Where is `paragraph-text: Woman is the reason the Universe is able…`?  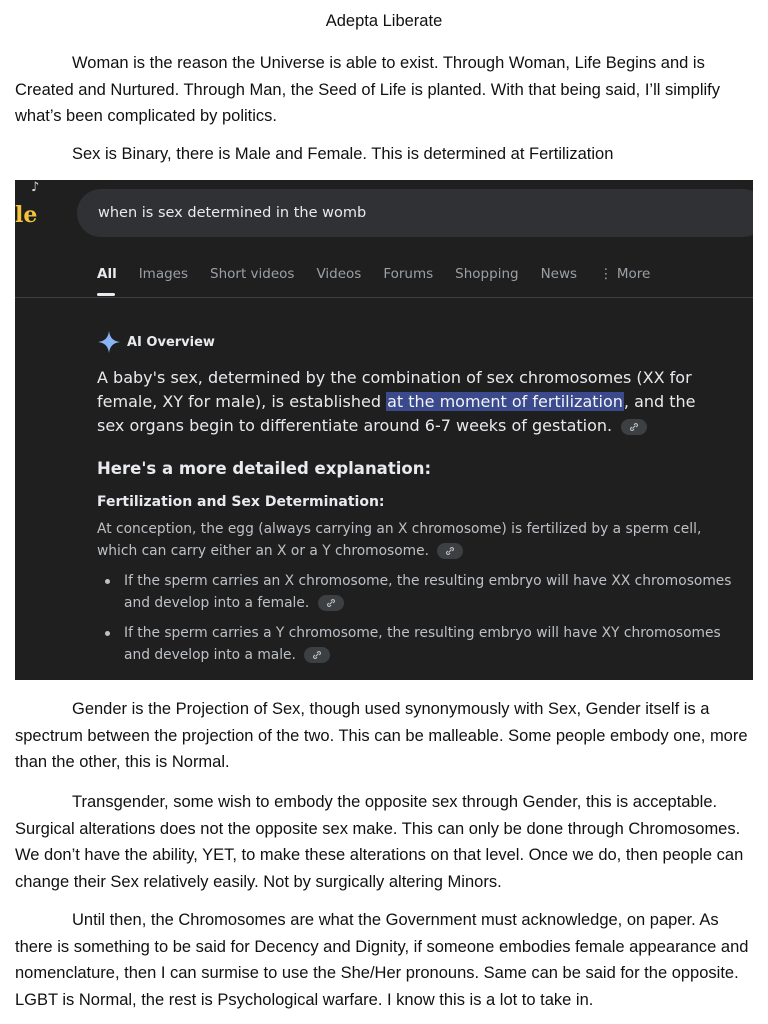 paragraph-text: Woman is the reason the Universe is able… is located at coordinates (367, 89).